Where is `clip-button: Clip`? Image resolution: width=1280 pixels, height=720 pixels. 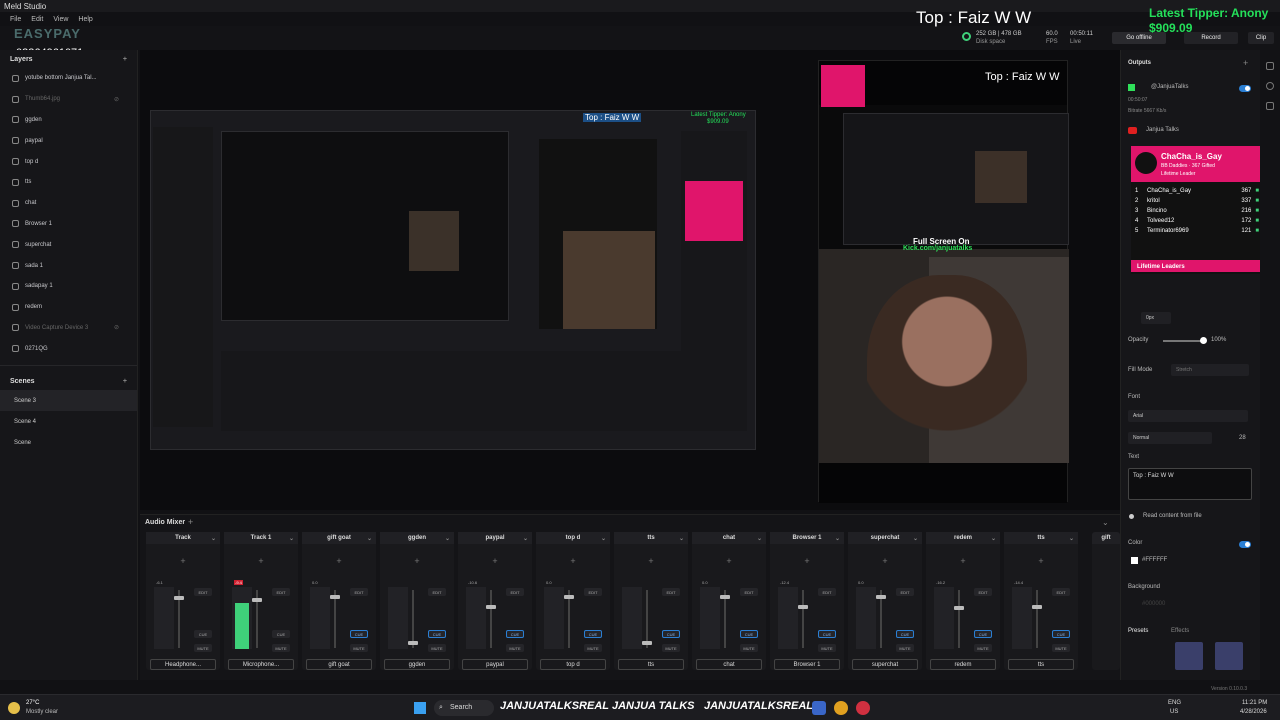 clip-button: Clip is located at coordinates (1261, 38).